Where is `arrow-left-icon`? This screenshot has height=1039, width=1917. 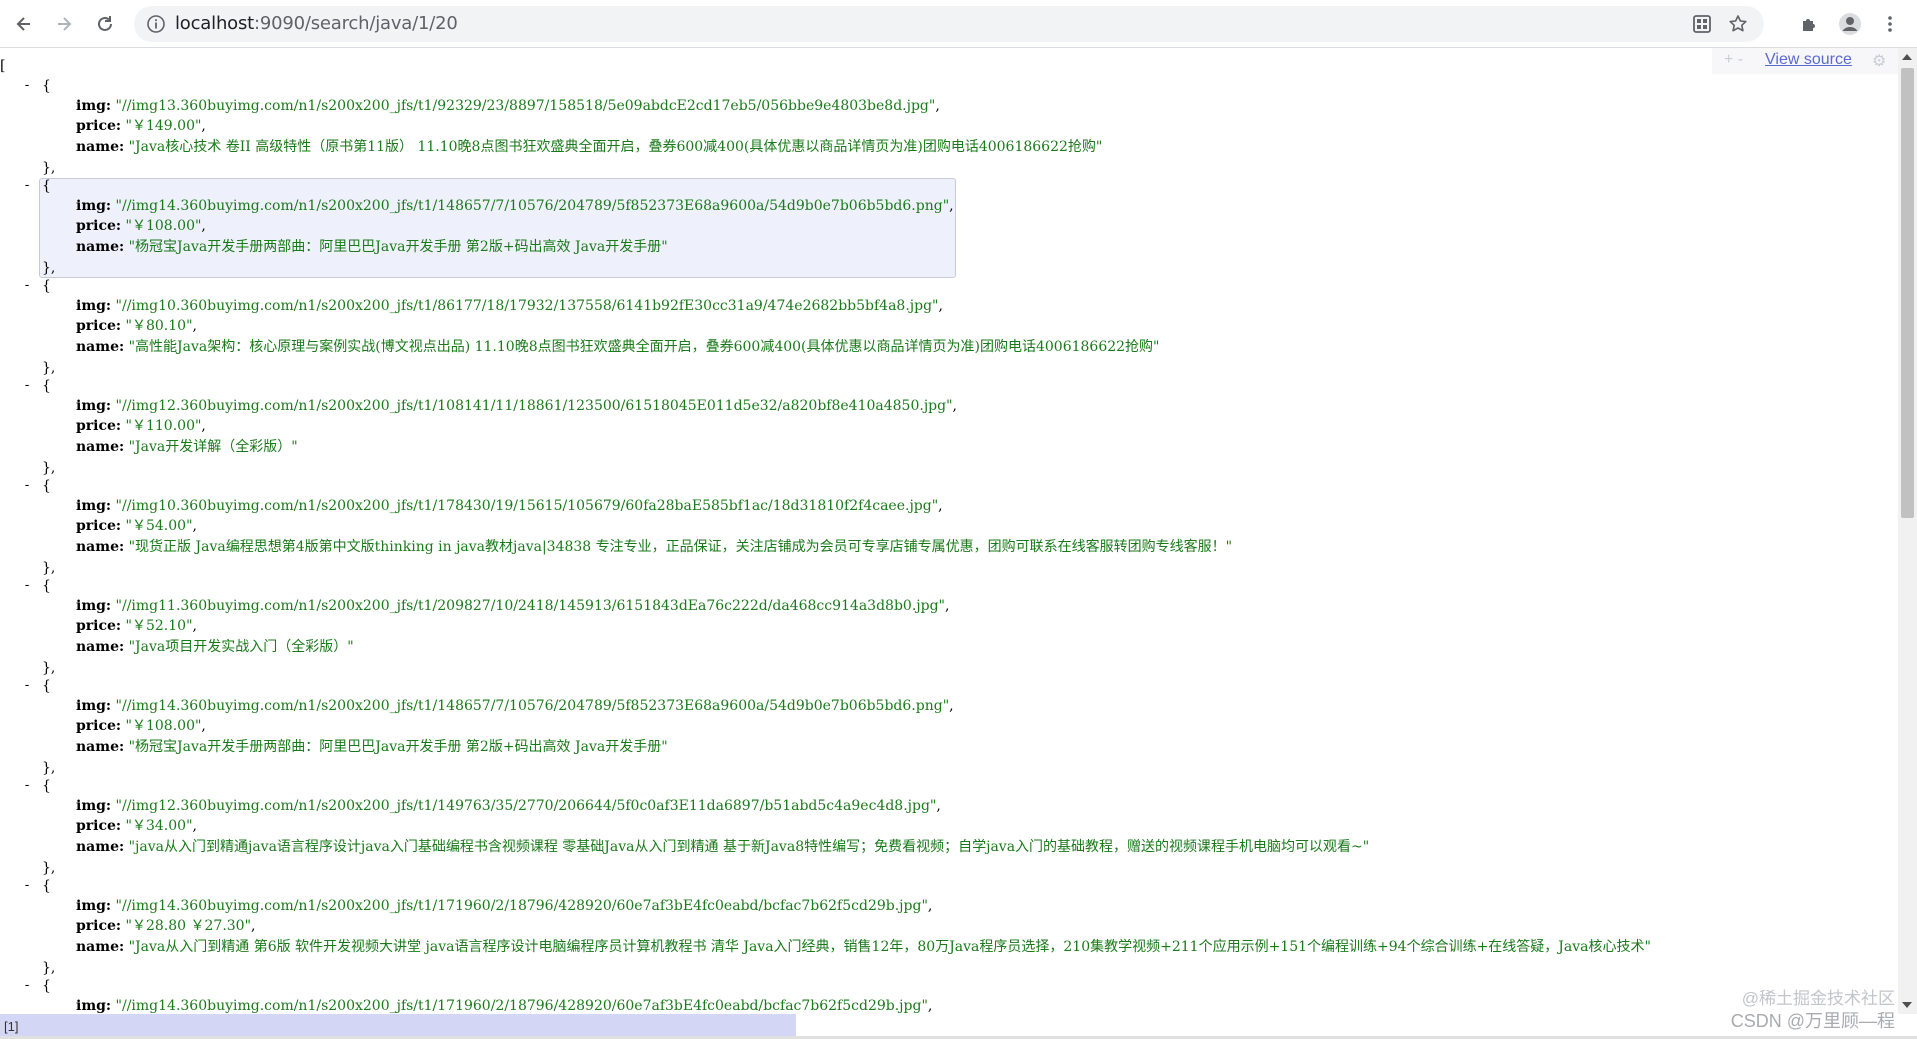
arrow-left-icon is located at coordinates (23, 24).